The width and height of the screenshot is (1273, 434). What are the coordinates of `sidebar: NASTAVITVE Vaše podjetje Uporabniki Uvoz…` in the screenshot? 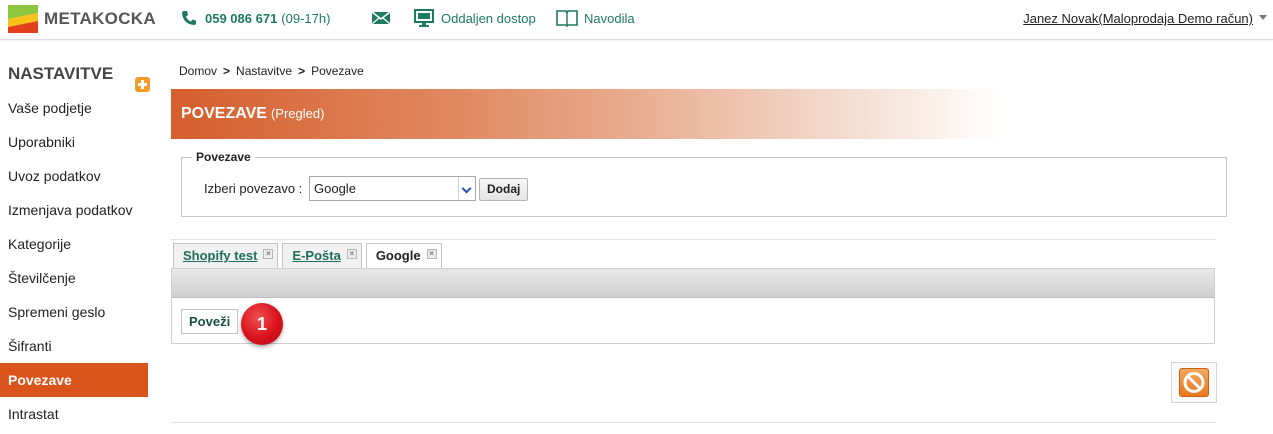 It's located at (74, 244).